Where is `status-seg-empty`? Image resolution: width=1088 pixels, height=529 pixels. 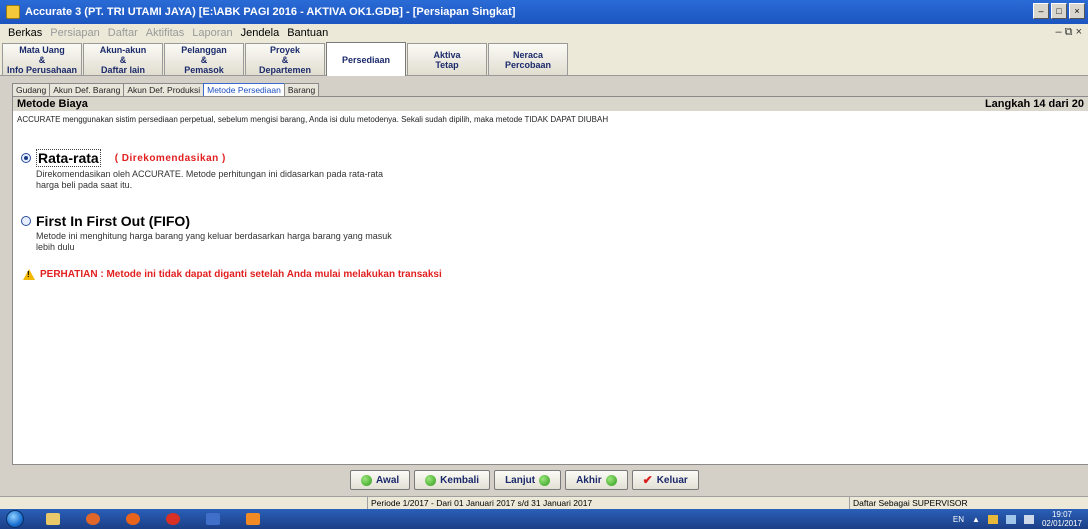 status-seg-empty is located at coordinates (184, 503).